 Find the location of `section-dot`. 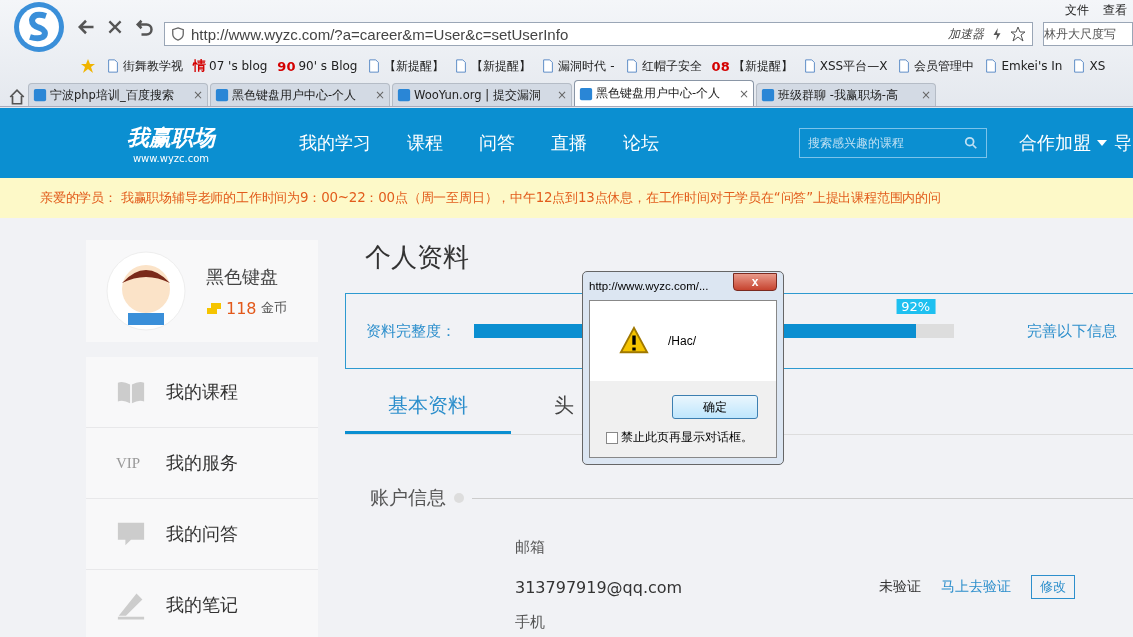

section-dot is located at coordinates (459, 498).